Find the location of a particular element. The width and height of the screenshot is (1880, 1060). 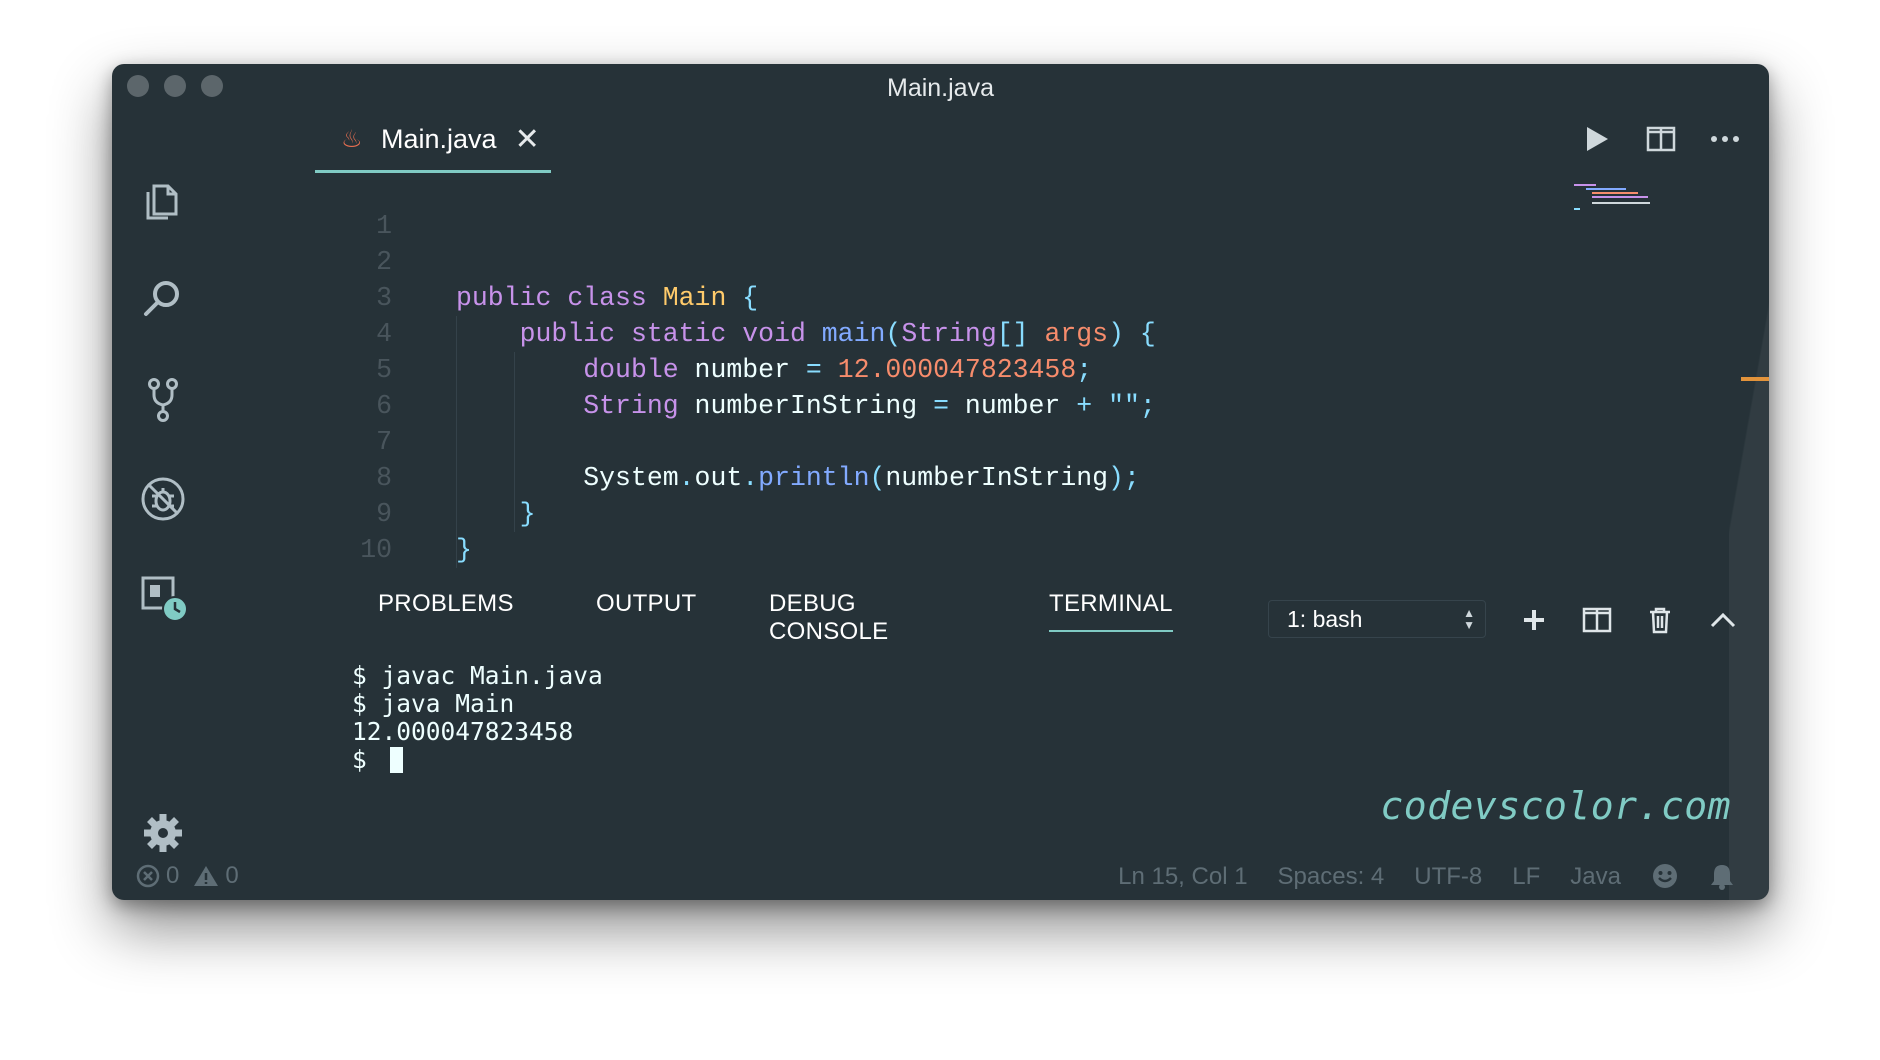

line-ending: LF is located at coordinates (1526, 877).